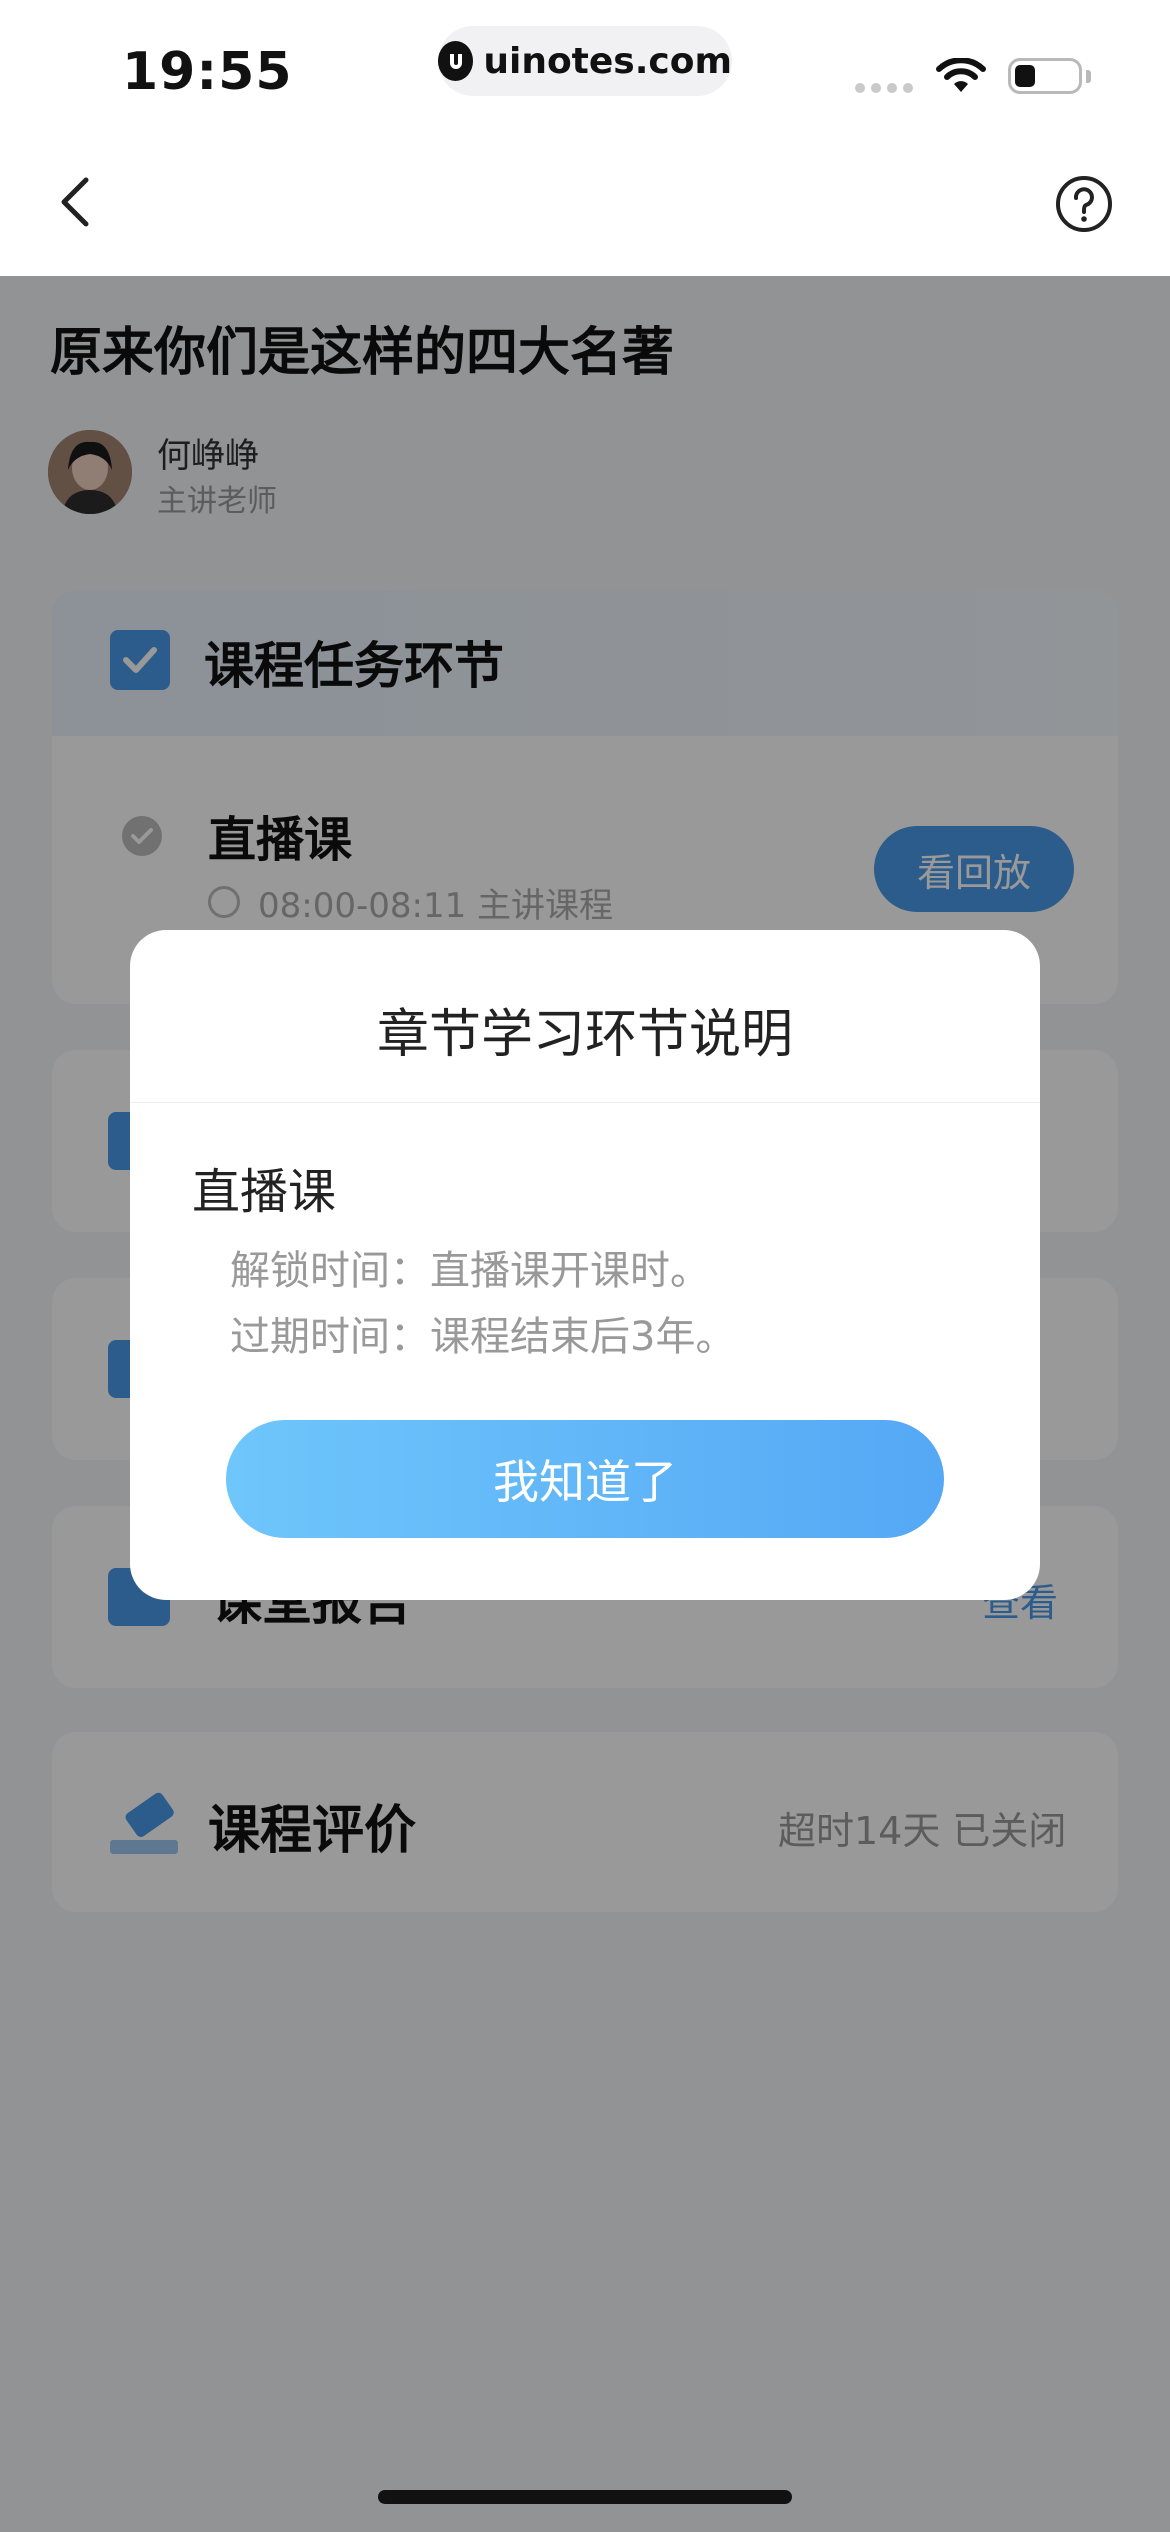 The height and width of the screenshot is (2532, 1170). Describe the element at coordinates (470, 1271) in the screenshot. I see `unlock-time-text: 解锁时间：直播课开课时。` at that location.